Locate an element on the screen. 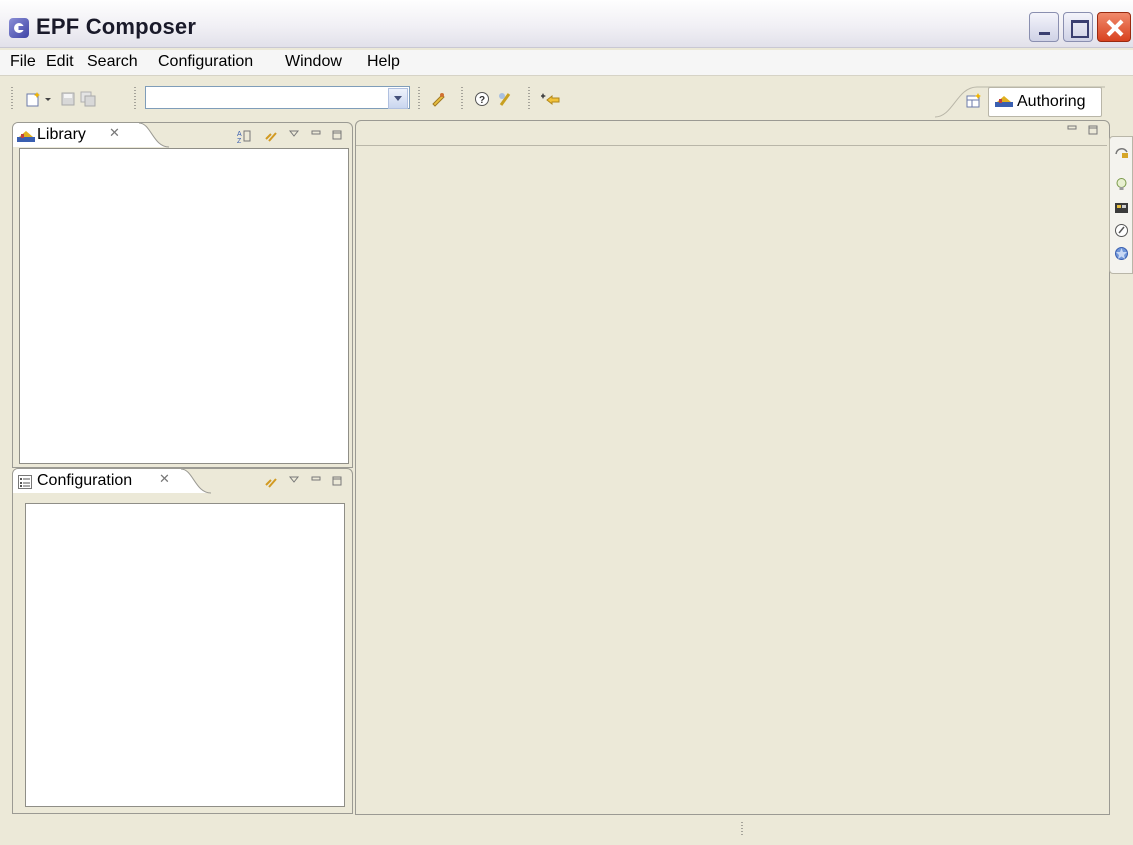 Image resolution: width=1133 pixels, height=845 pixels. status-bar is located at coordinates (566, 831).